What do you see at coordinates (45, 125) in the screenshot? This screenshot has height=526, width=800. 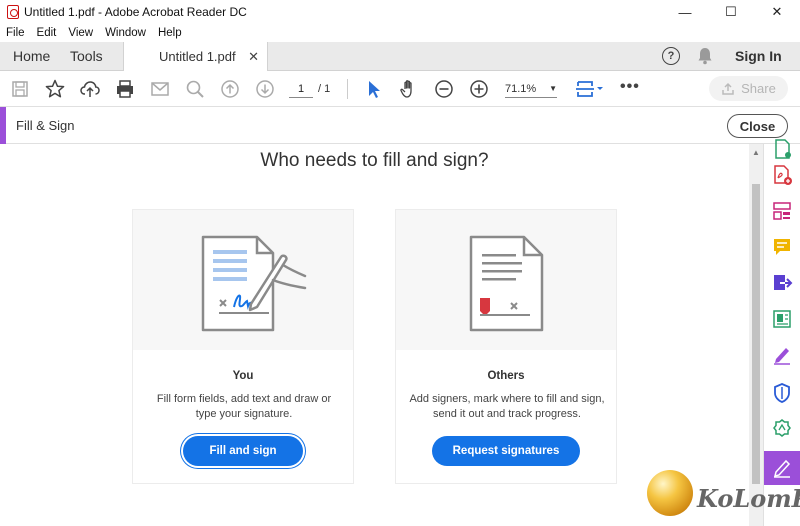 I see `fill-sign-title: Fill & Sign` at bounding box center [45, 125].